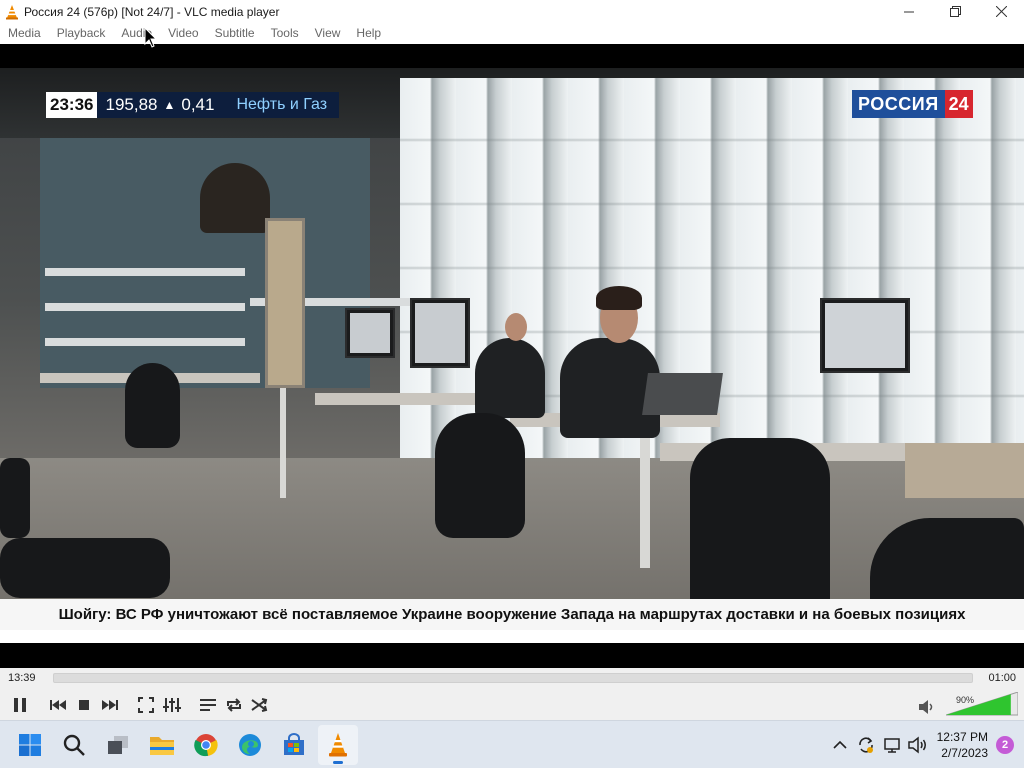  I want to click on chrome-icon, so click(206, 745).